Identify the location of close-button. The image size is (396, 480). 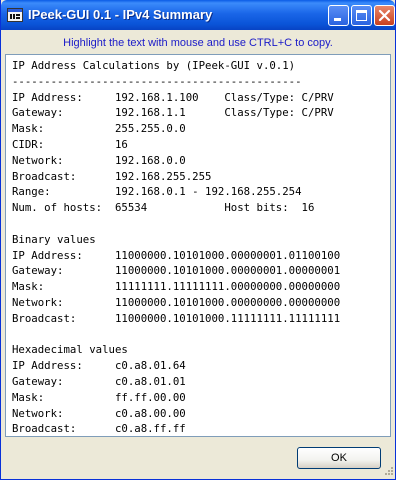
(384, 15).